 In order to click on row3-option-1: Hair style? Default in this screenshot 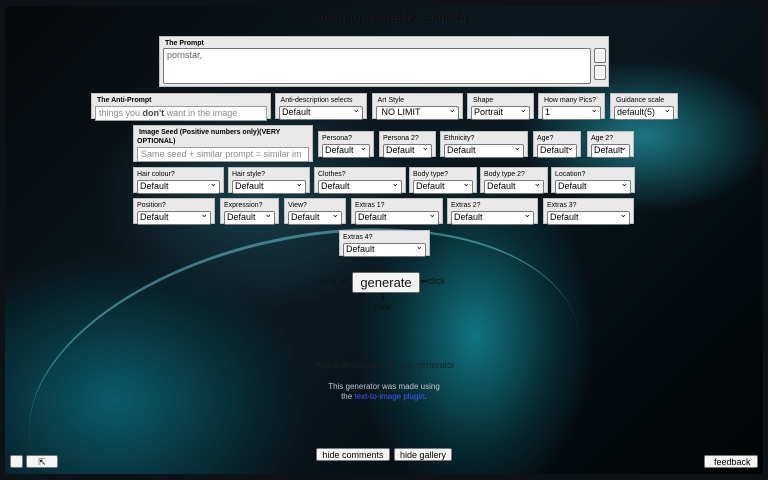, I will do `click(269, 180)`.